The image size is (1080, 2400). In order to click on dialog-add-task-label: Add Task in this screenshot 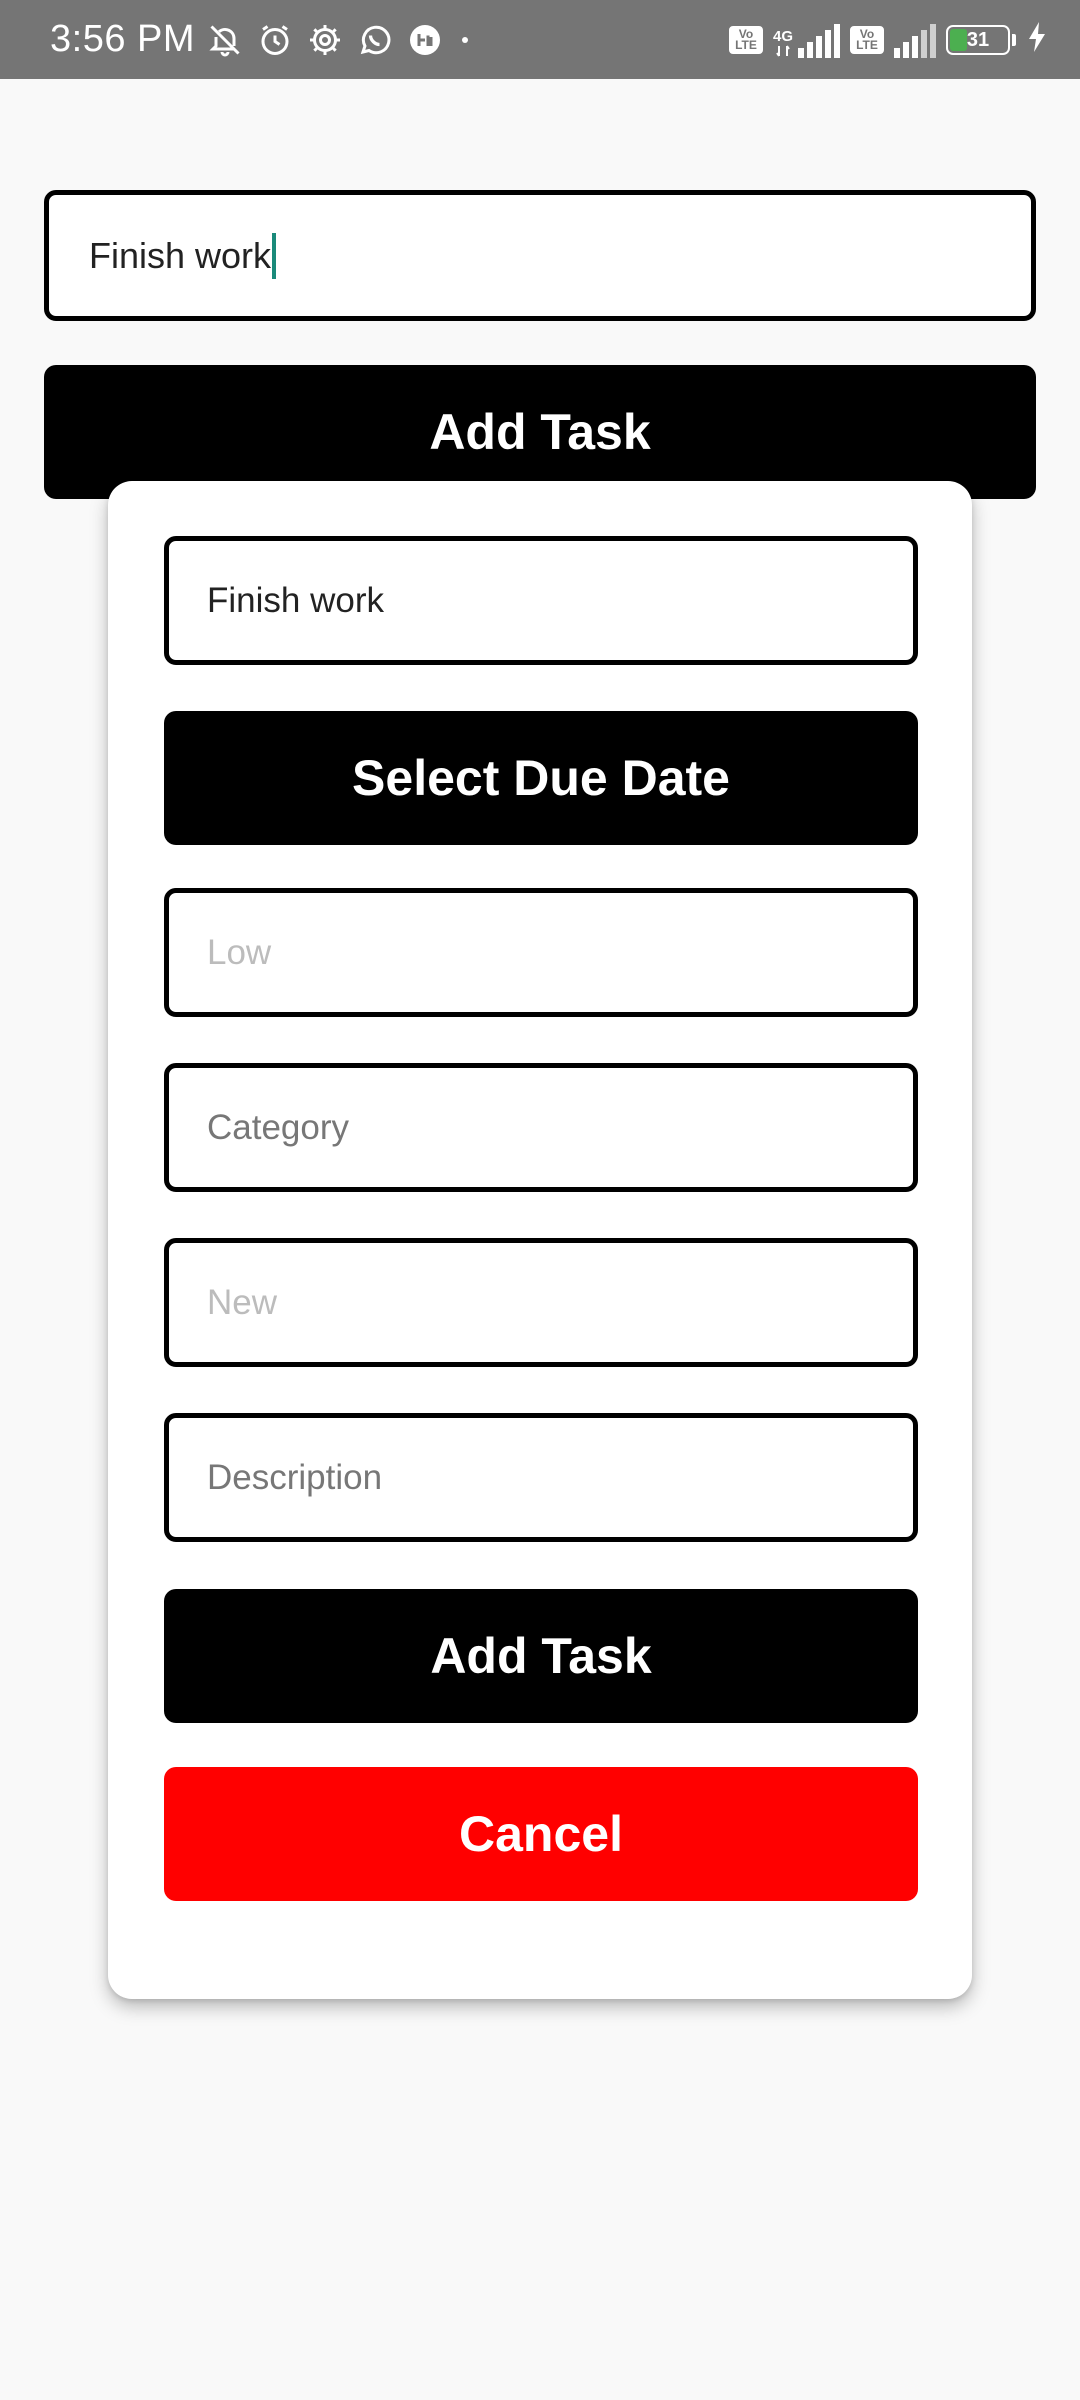, I will do `click(541, 1656)`.